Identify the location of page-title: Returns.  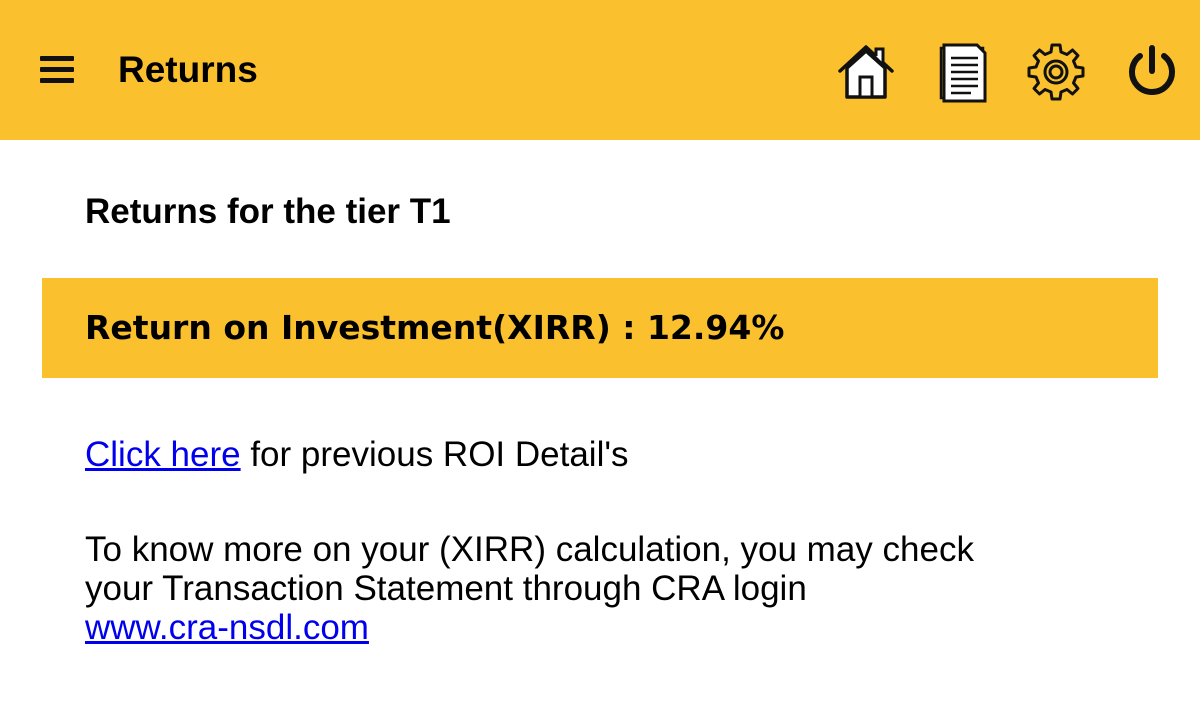
(188, 69).